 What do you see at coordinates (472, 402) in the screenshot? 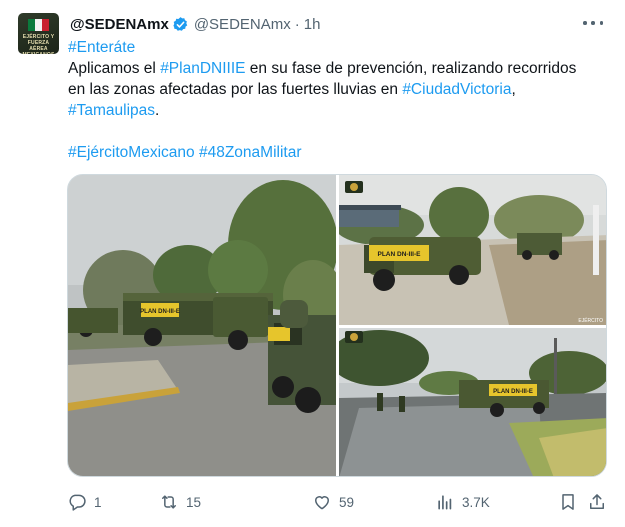
I see `photo-flooded-road: PLAN DN-III-E` at bounding box center [472, 402].